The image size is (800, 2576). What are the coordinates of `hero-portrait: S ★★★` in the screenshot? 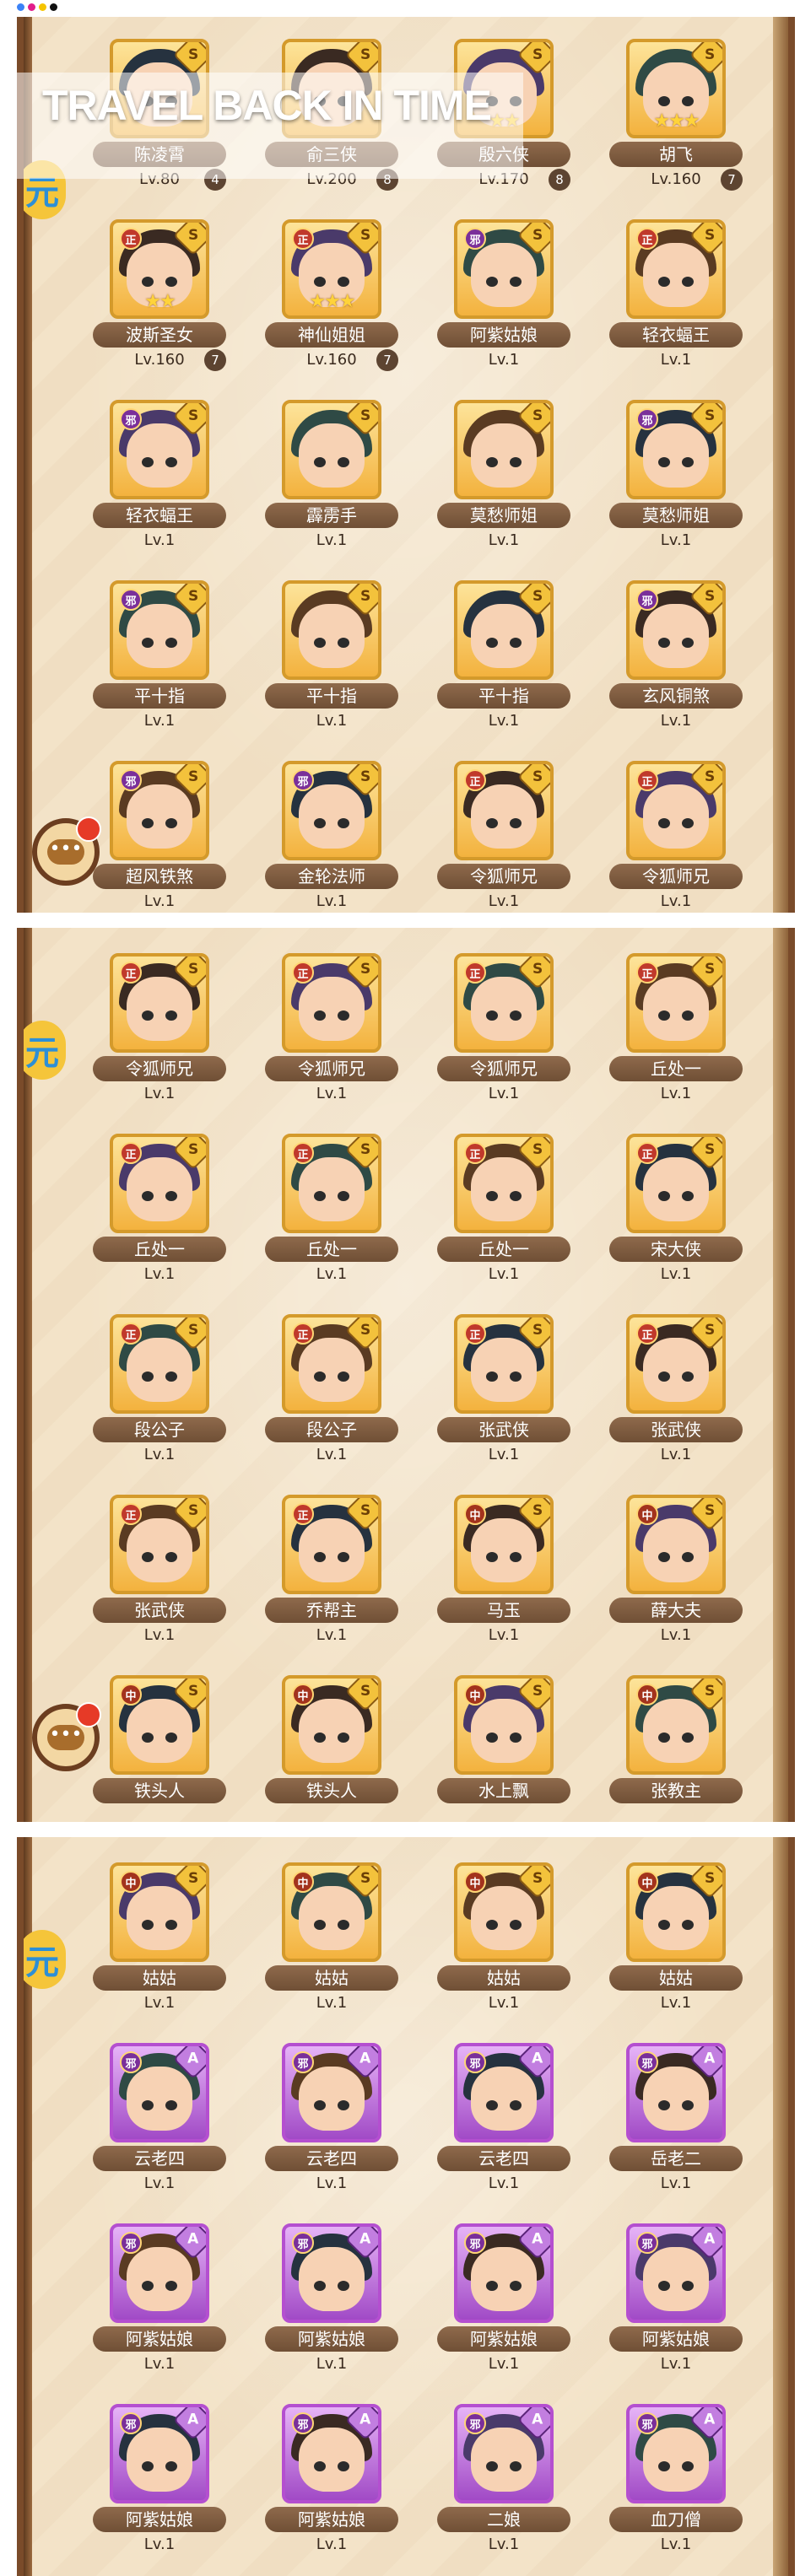 It's located at (676, 88).